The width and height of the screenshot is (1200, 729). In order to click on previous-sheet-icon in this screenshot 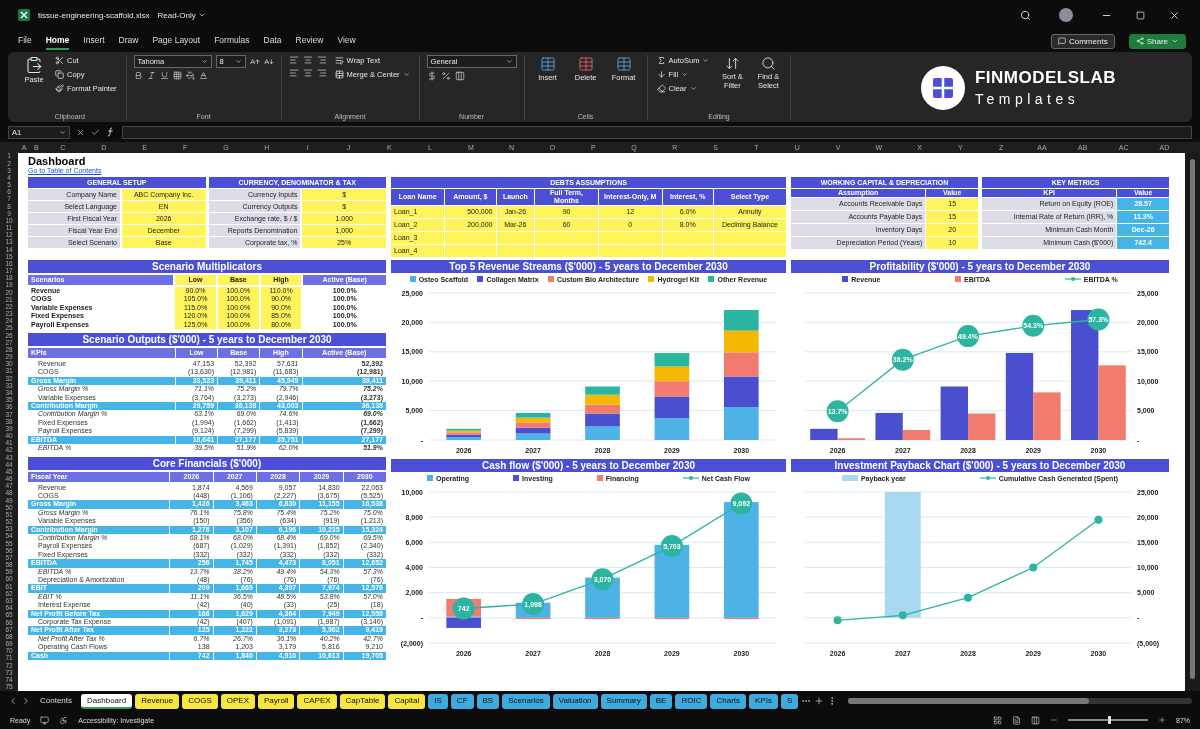, I will do `click(13, 701)`.